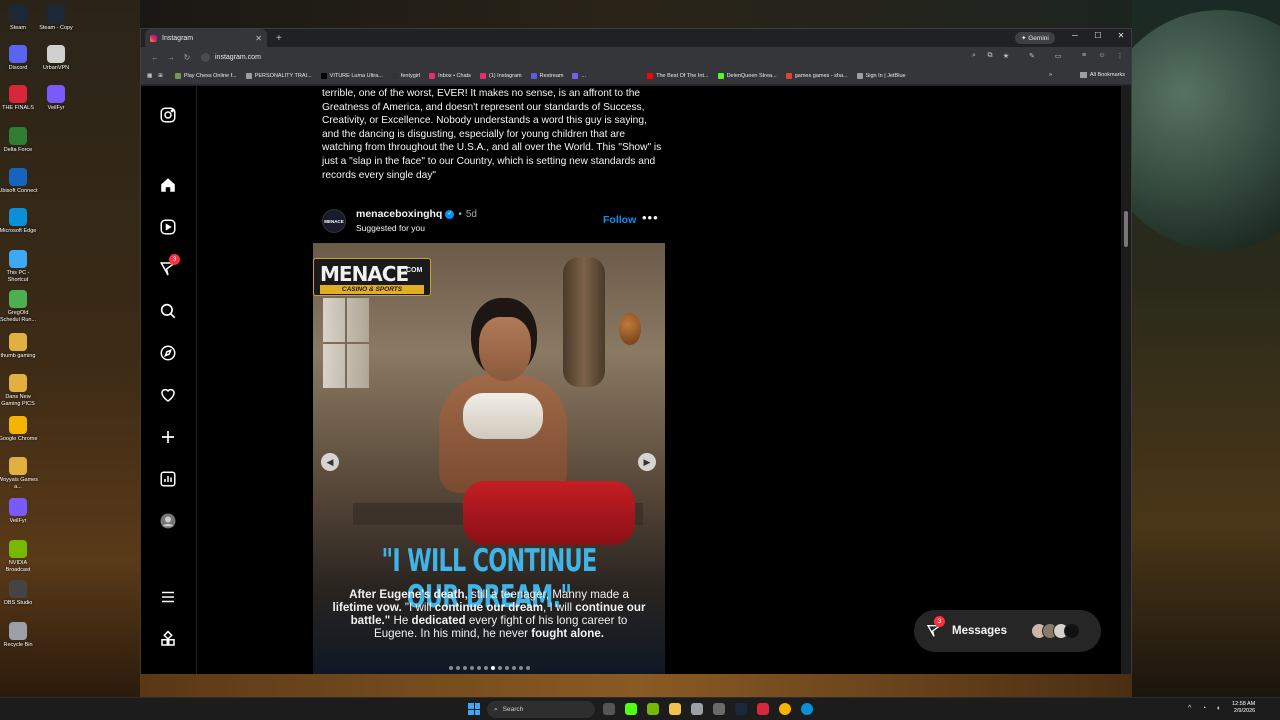 The width and height of the screenshot is (1280, 720). What do you see at coordinates (19, 181) in the screenshot?
I see `desktop-icon: Ubisoft Connect` at bounding box center [19, 181].